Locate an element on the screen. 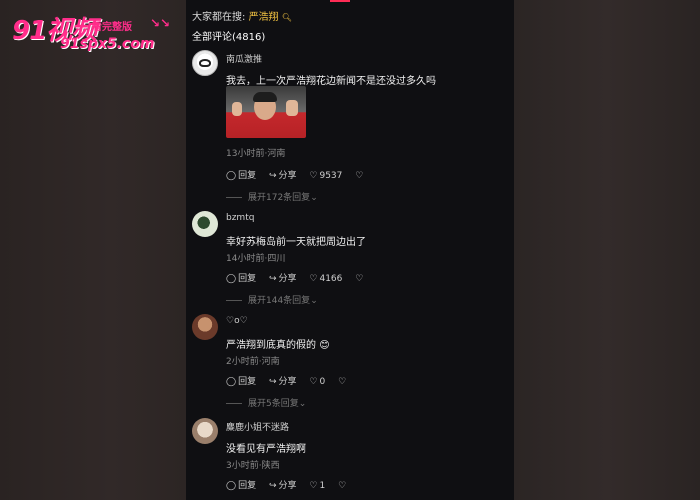 The width and height of the screenshot is (700, 500). watermark-arrows-icon: ↘↘ is located at coordinates (160, 23).